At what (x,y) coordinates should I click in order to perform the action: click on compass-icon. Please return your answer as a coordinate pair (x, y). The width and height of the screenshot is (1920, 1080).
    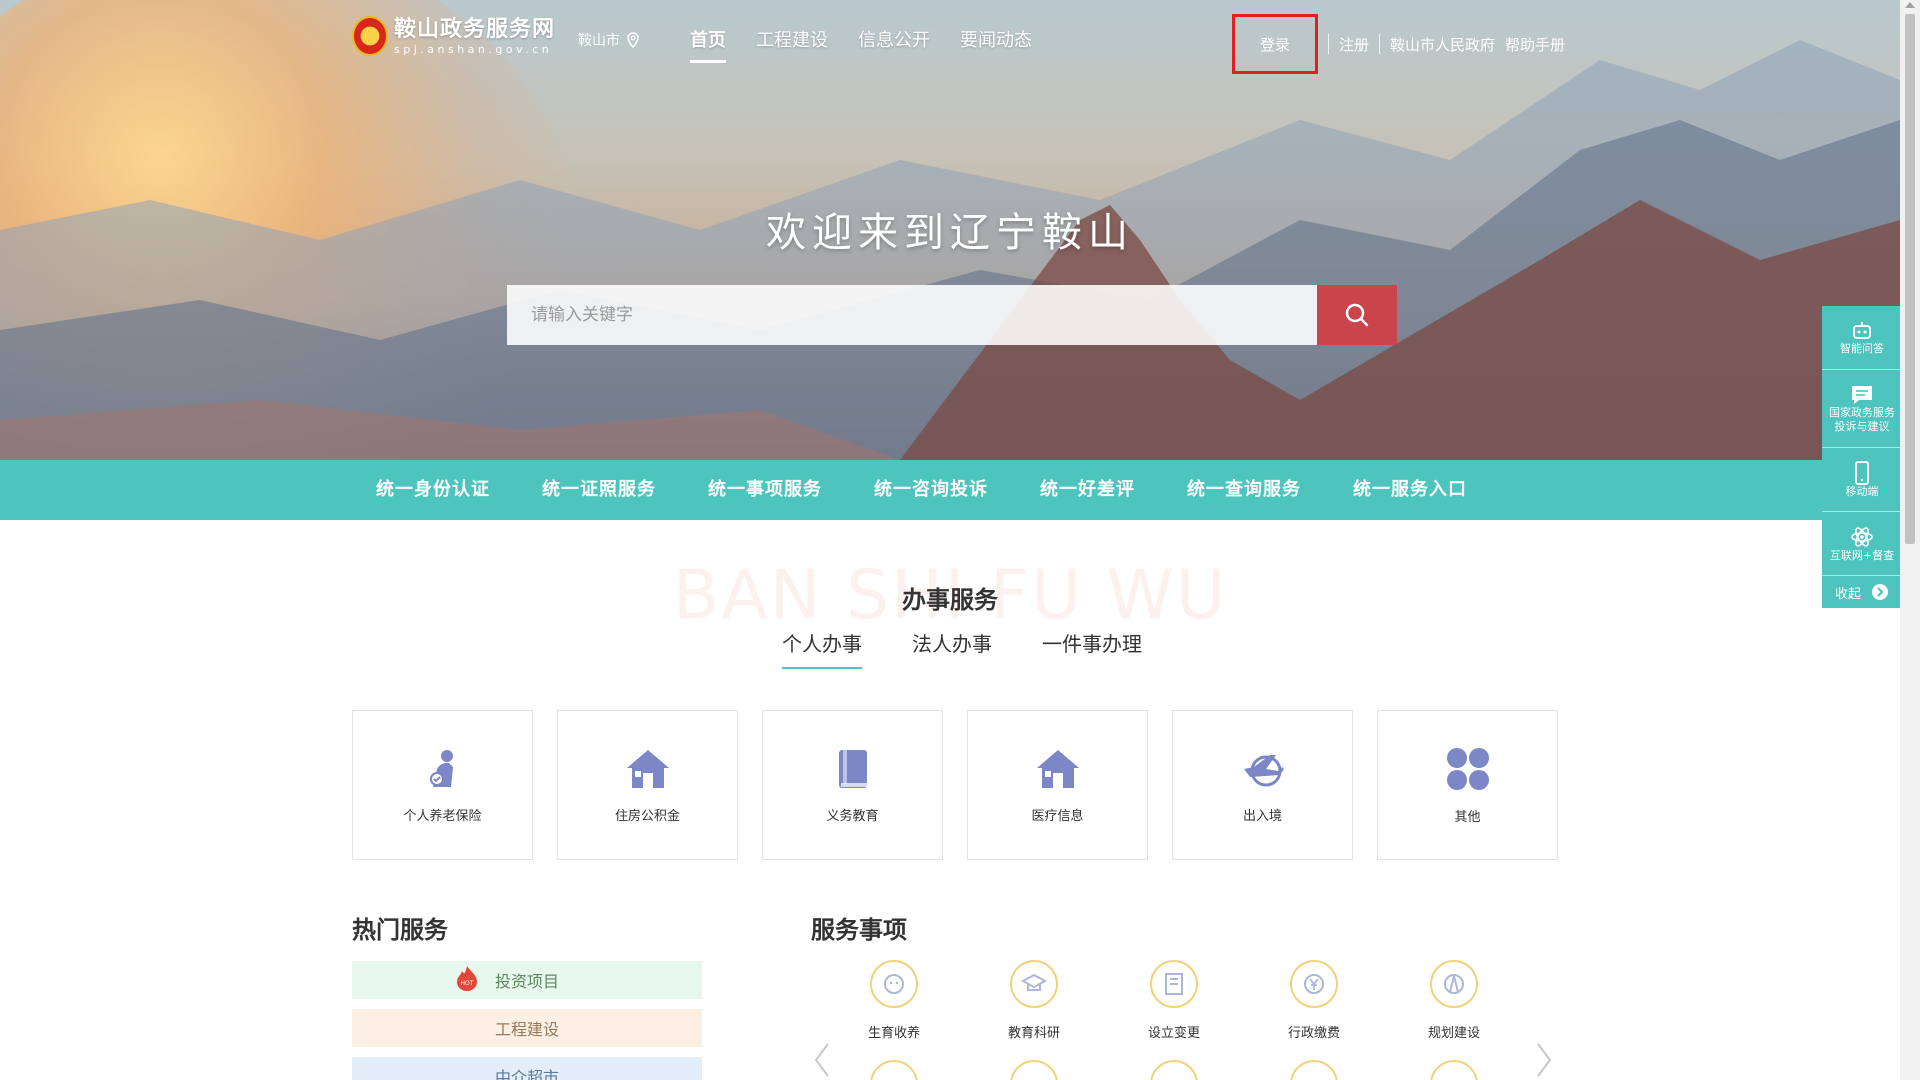
    Looking at the image, I should click on (1454, 984).